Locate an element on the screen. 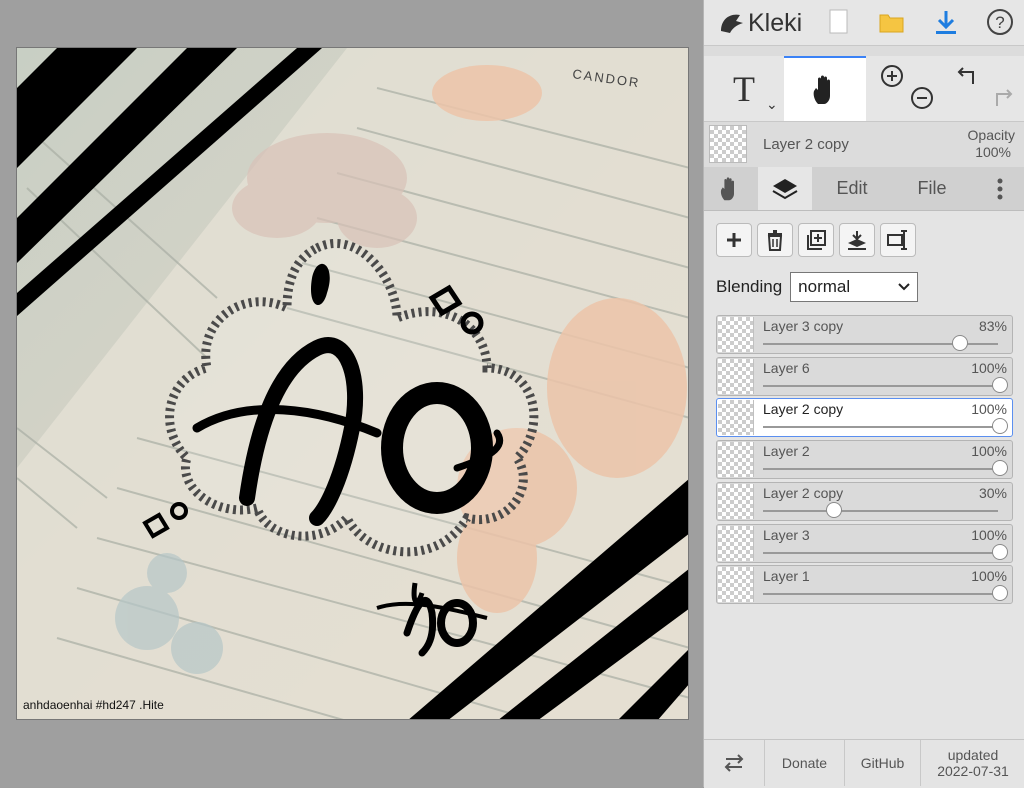 This screenshot has height=788, width=1024. swap-side-button is located at coordinates (734, 763).